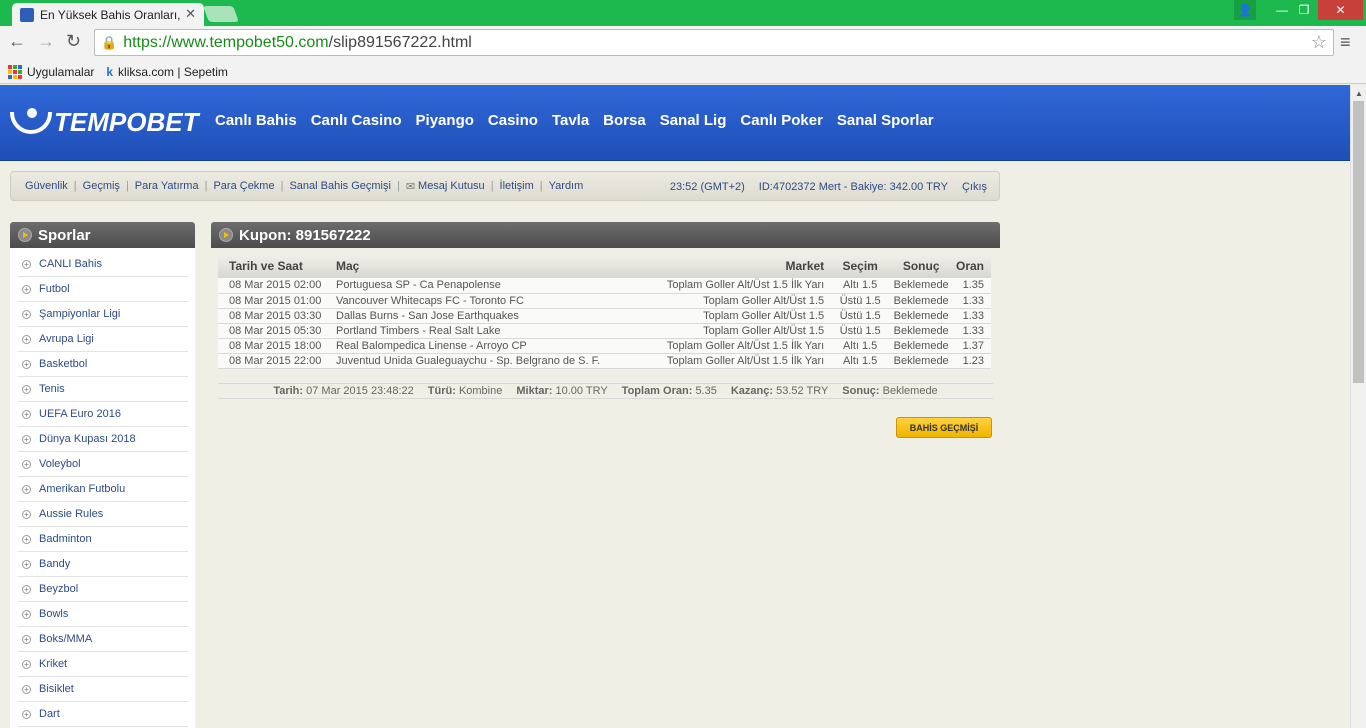 This screenshot has height=728, width=1366. What do you see at coordinates (974, 187) in the screenshot?
I see `logout-link: Çıkış` at bounding box center [974, 187].